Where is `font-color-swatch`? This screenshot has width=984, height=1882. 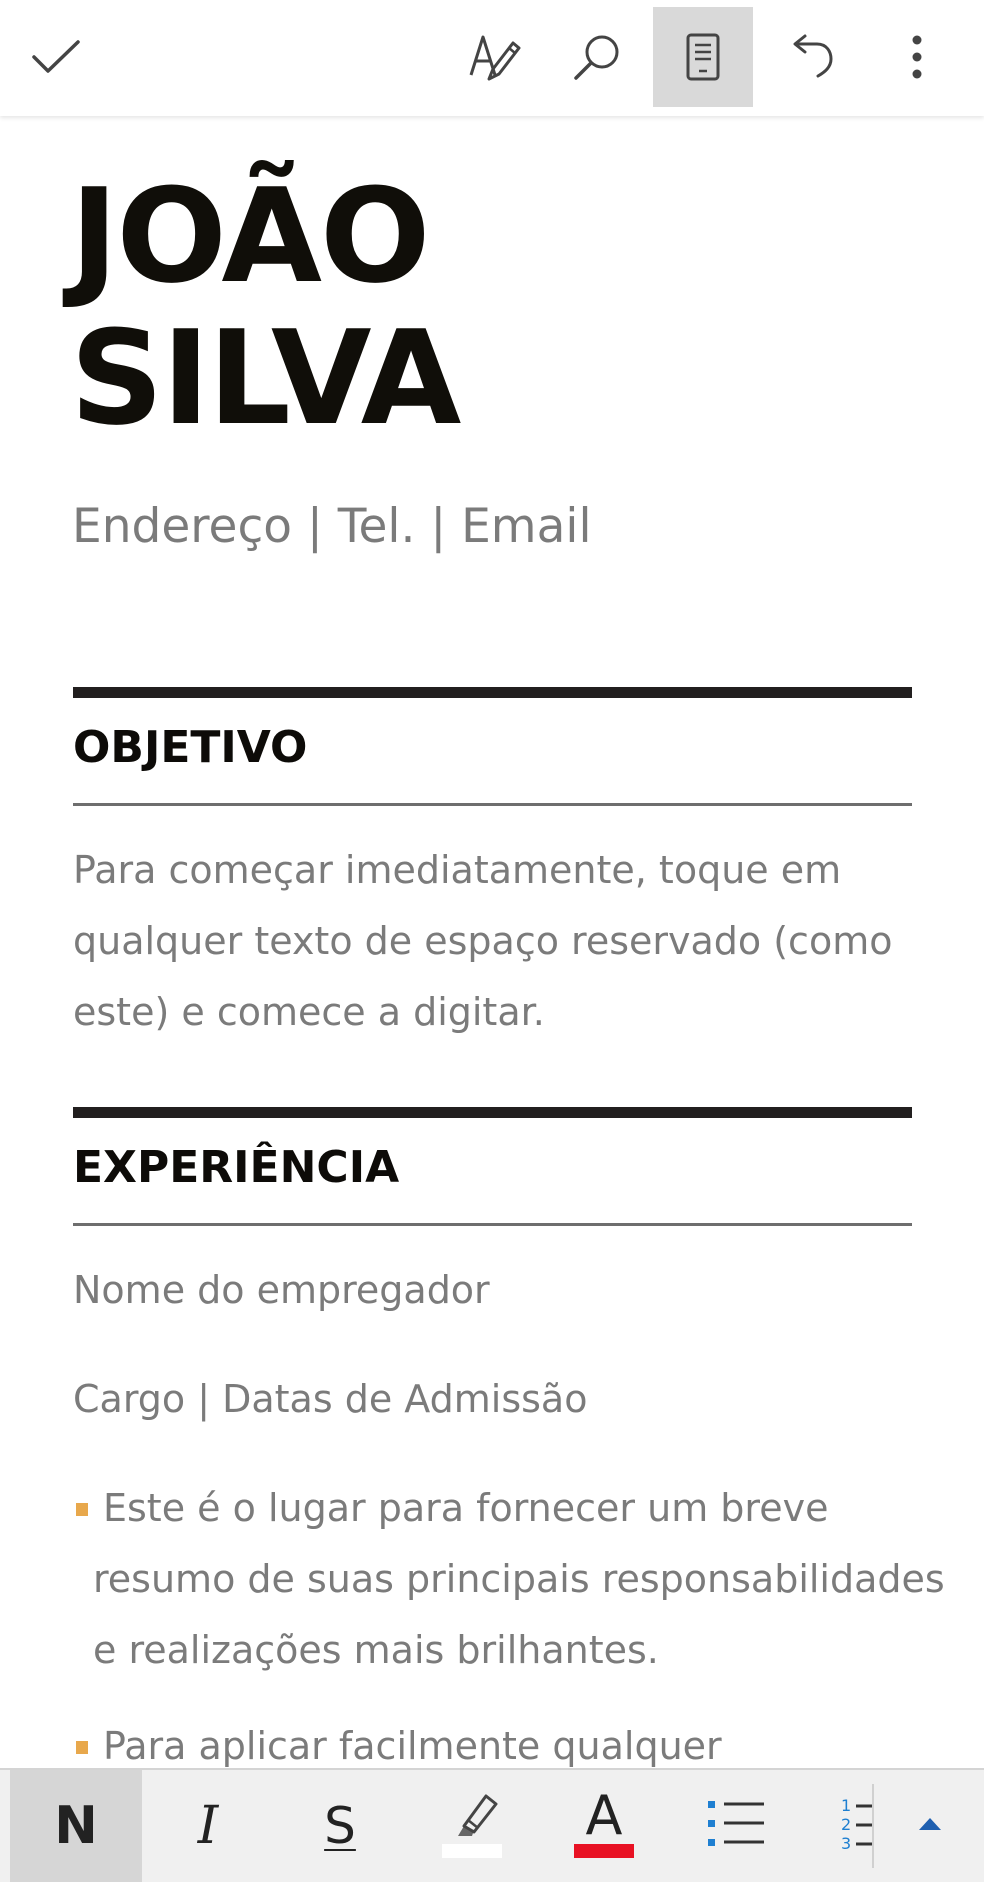 font-color-swatch is located at coordinates (604, 1851).